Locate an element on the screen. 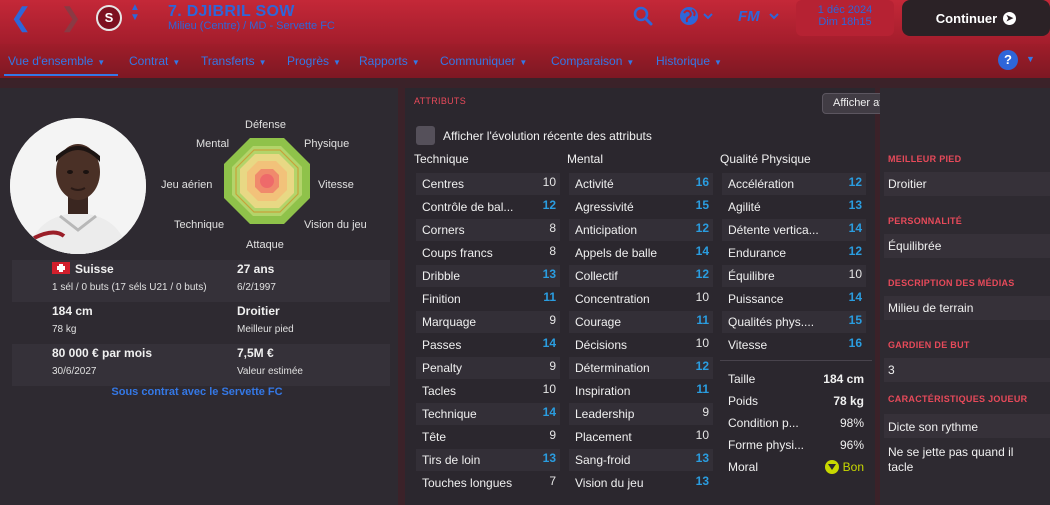  player-position-club: Milieu (Centre) / MD - Servette FC is located at coordinates (251, 26).